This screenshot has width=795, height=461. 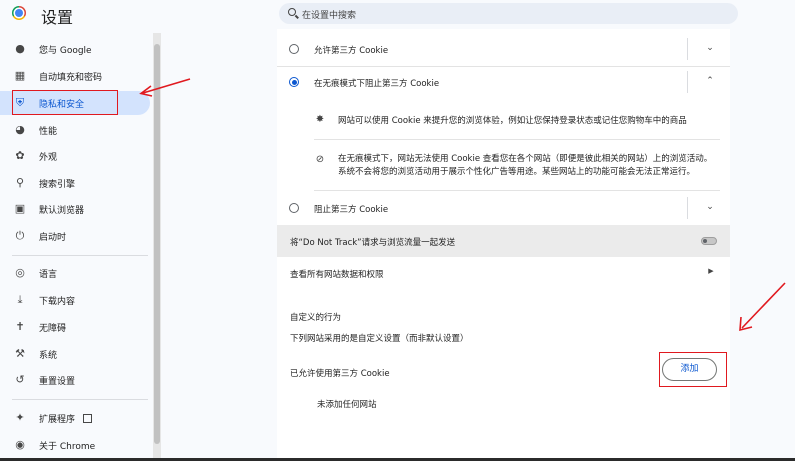 What do you see at coordinates (20, 272) in the screenshot?
I see `globe-icon: ◎` at bounding box center [20, 272].